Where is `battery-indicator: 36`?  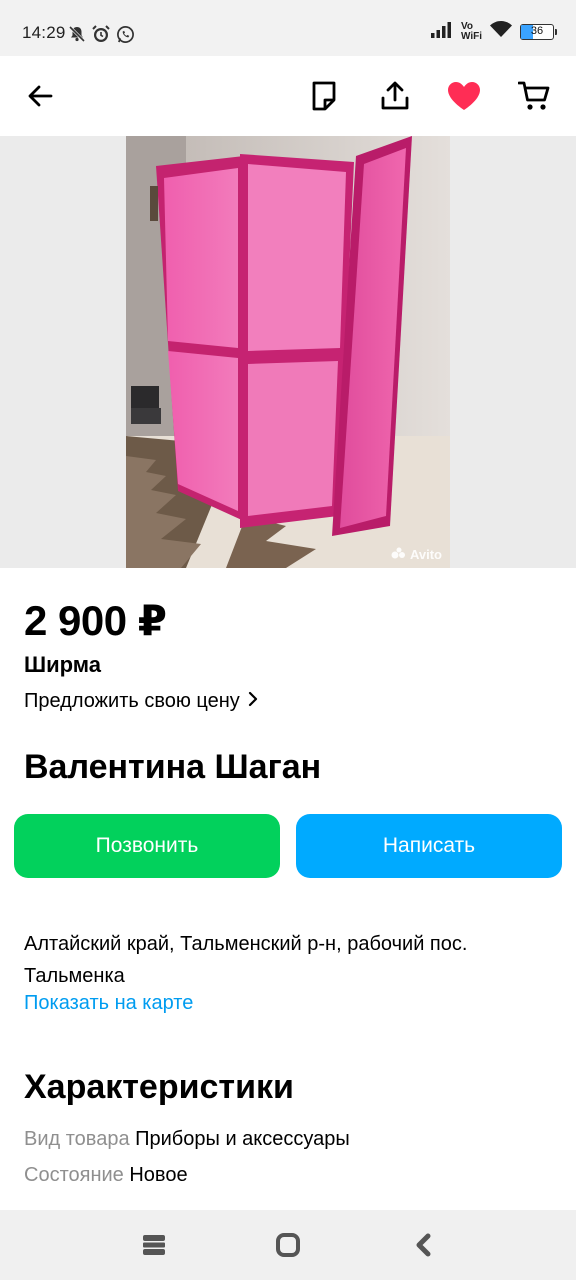
battery-indicator: 36 is located at coordinates (538, 32).